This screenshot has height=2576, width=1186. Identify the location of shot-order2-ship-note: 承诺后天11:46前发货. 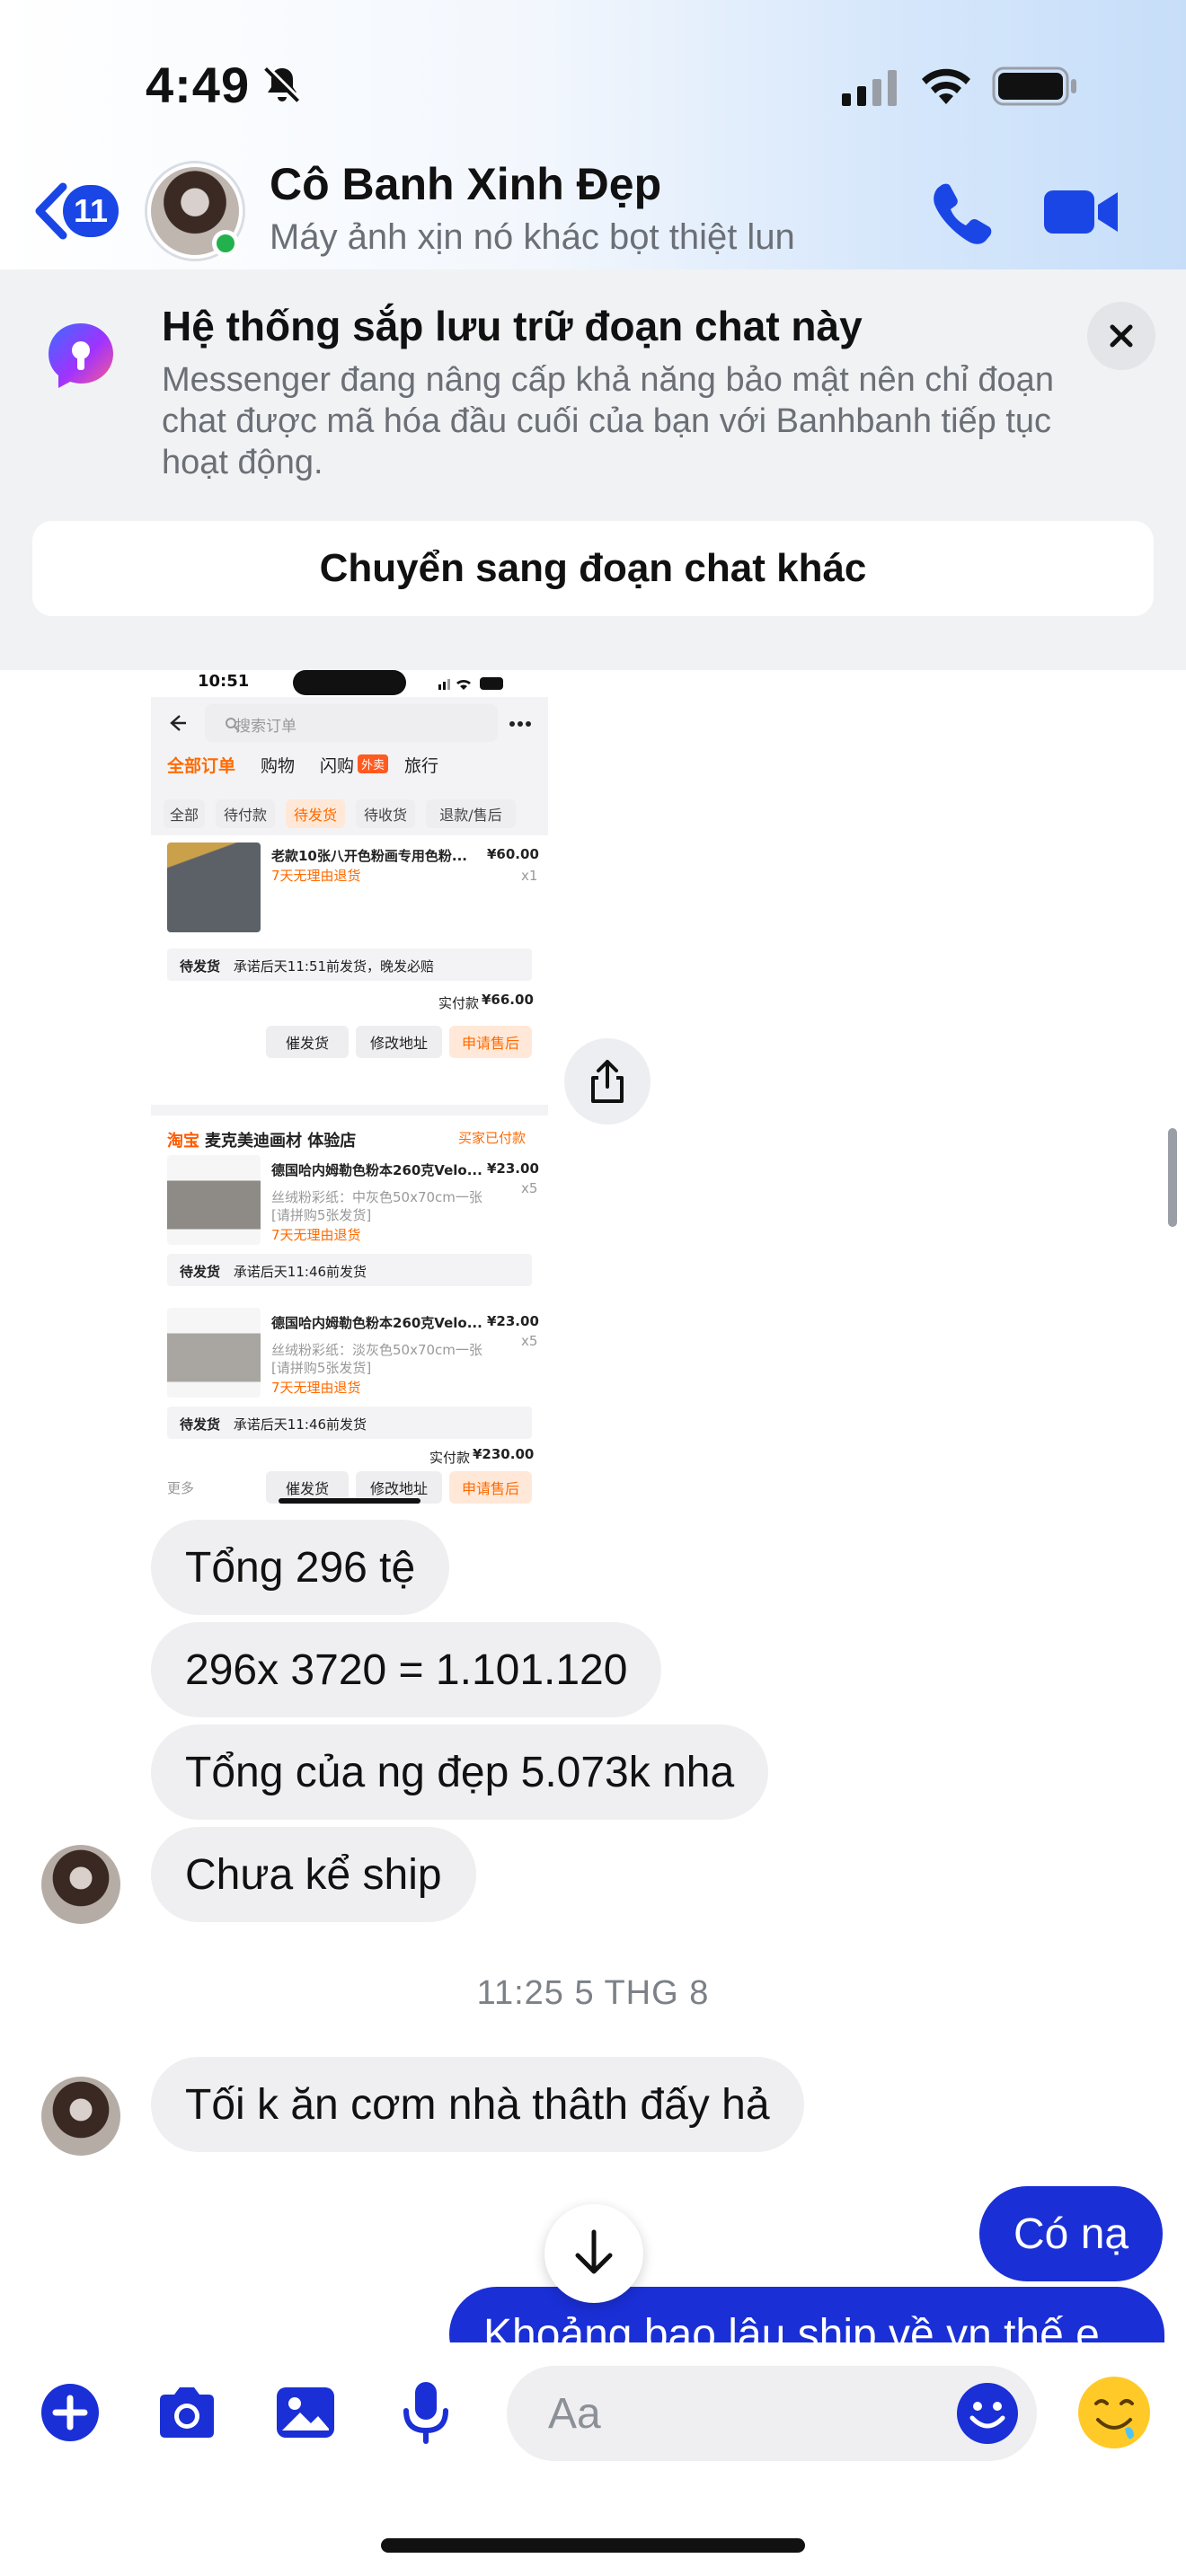
(300, 1272).